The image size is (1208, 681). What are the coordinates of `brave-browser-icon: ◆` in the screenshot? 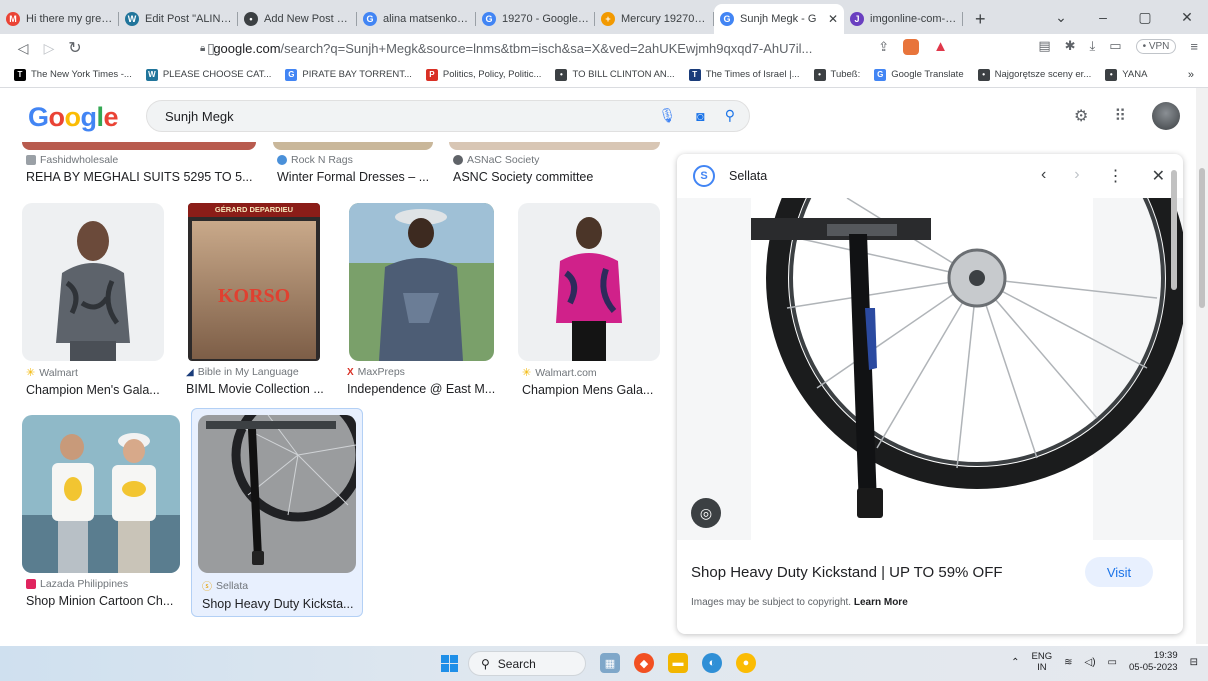 It's located at (644, 663).